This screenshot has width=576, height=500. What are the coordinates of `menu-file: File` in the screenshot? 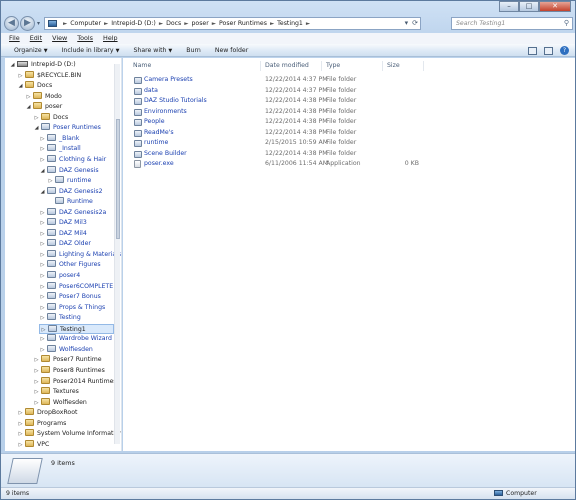 It's located at (14, 38).